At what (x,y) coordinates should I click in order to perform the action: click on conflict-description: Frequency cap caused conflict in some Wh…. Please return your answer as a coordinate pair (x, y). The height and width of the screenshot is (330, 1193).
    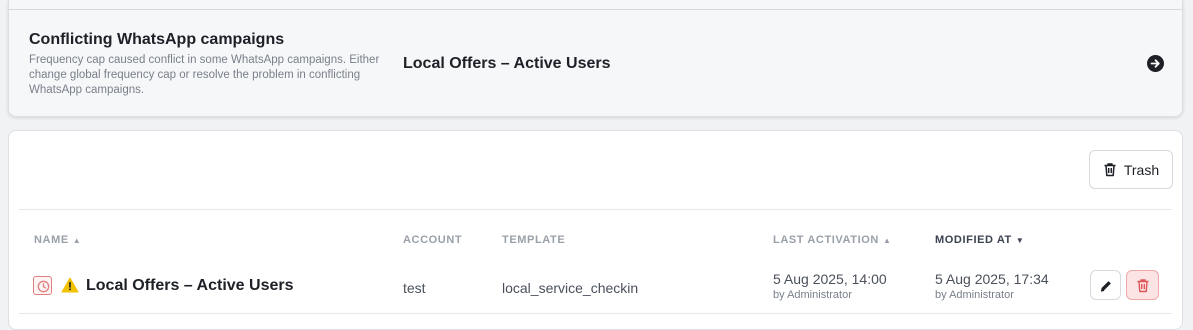
    Looking at the image, I should click on (204, 75).